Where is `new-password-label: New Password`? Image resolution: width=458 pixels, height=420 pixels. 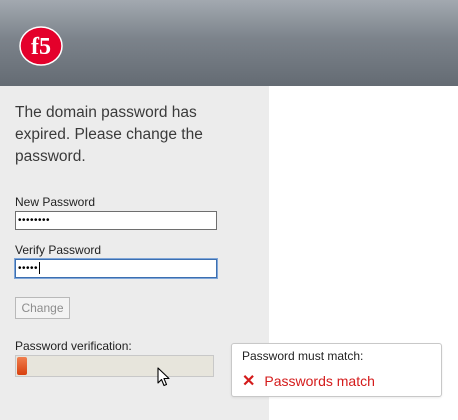
new-password-label: New Password is located at coordinates (55, 202).